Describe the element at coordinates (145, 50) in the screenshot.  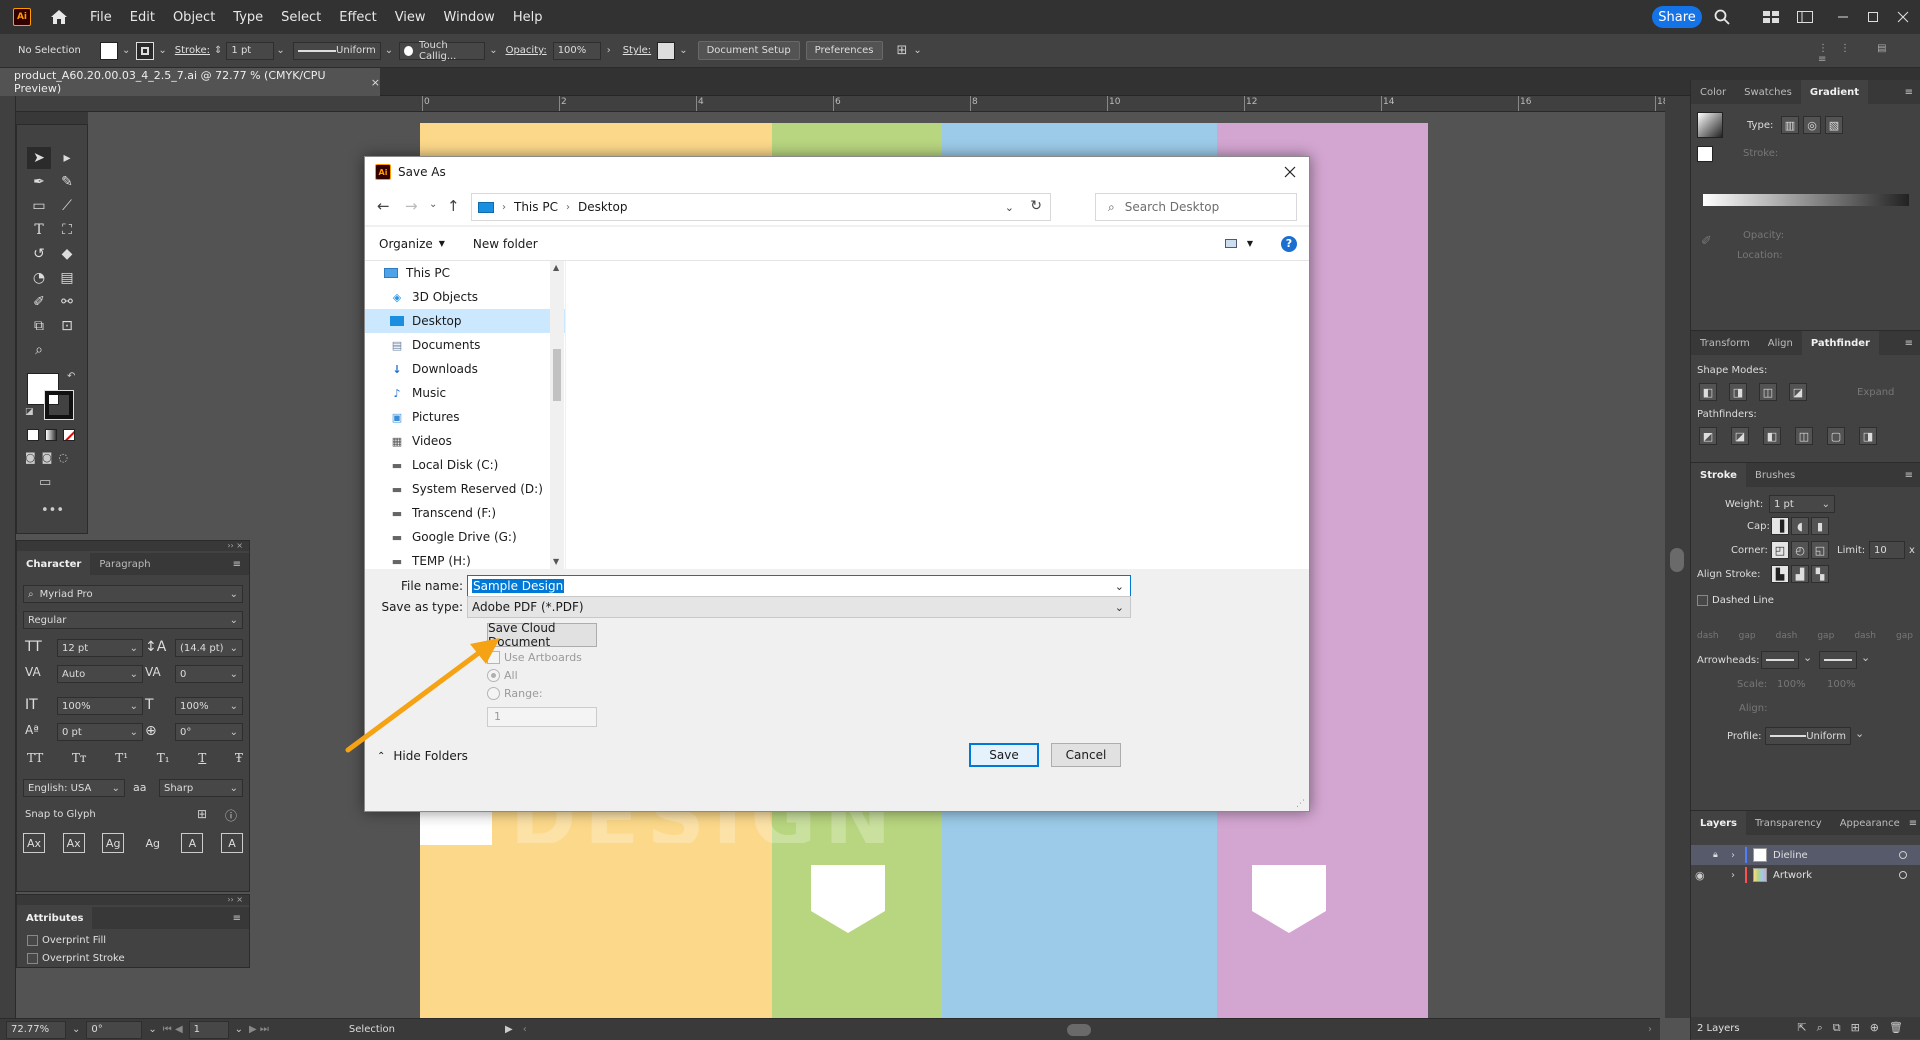
I see `stroke-swatch` at that location.